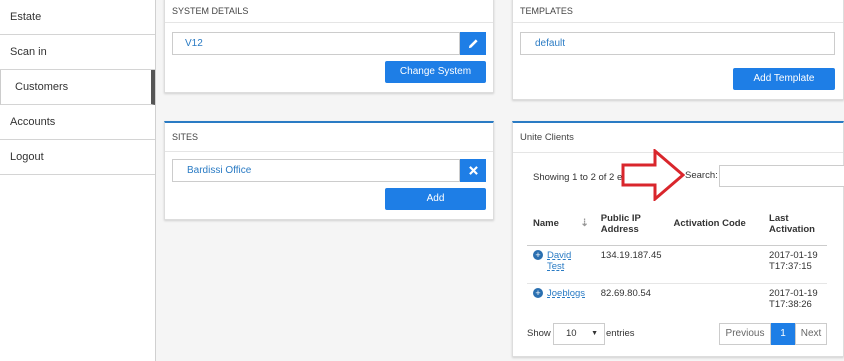 The image size is (844, 361). Describe the element at coordinates (677, 43) in the screenshot. I see `template-field: default` at that location.